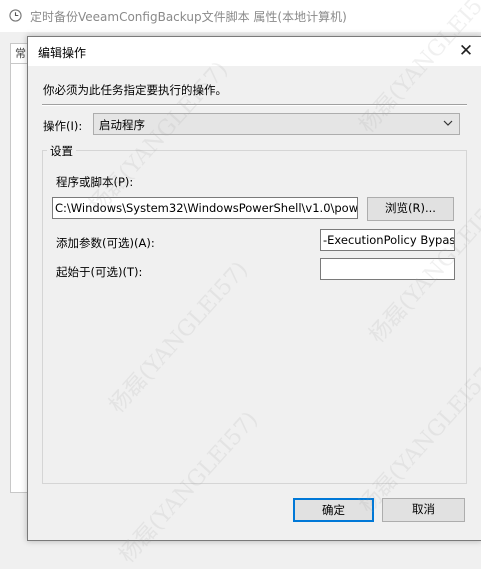 The image size is (481, 569). Describe the element at coordinates (254, 51) in the screenshot. I see `dialog-titlebar: 编辑操作 ✕` at that location.